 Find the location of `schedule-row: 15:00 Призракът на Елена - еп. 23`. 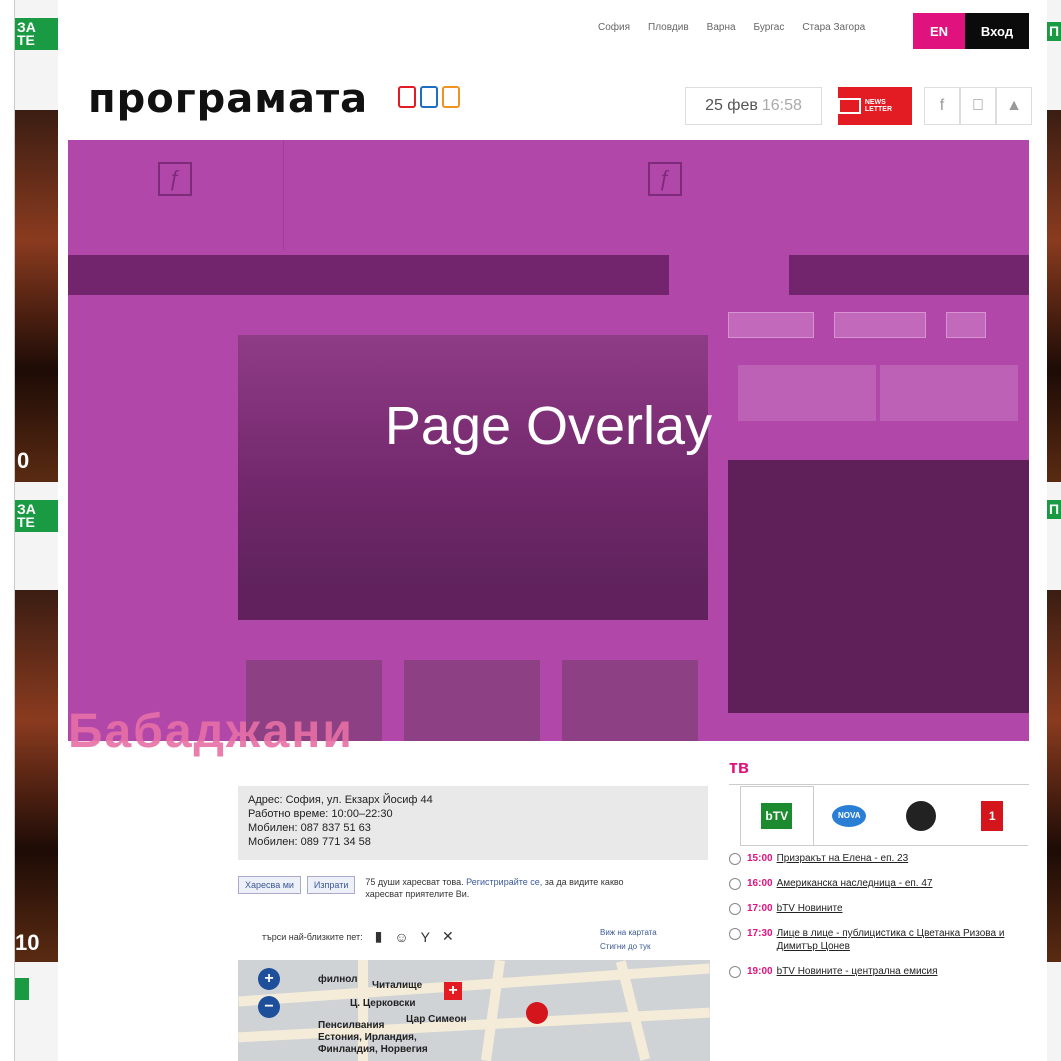

schedule-row: 15:00 Призракът на Елена - еп. 23 is located at coordinates (873, 858).